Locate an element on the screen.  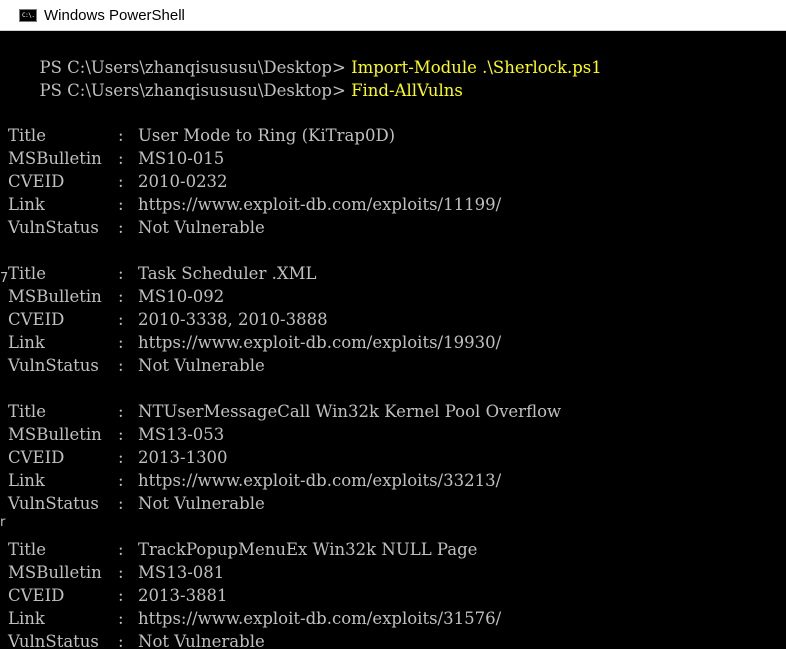
title-bar: C:\. Windows PowerShell is located at coordinates (393, 15).